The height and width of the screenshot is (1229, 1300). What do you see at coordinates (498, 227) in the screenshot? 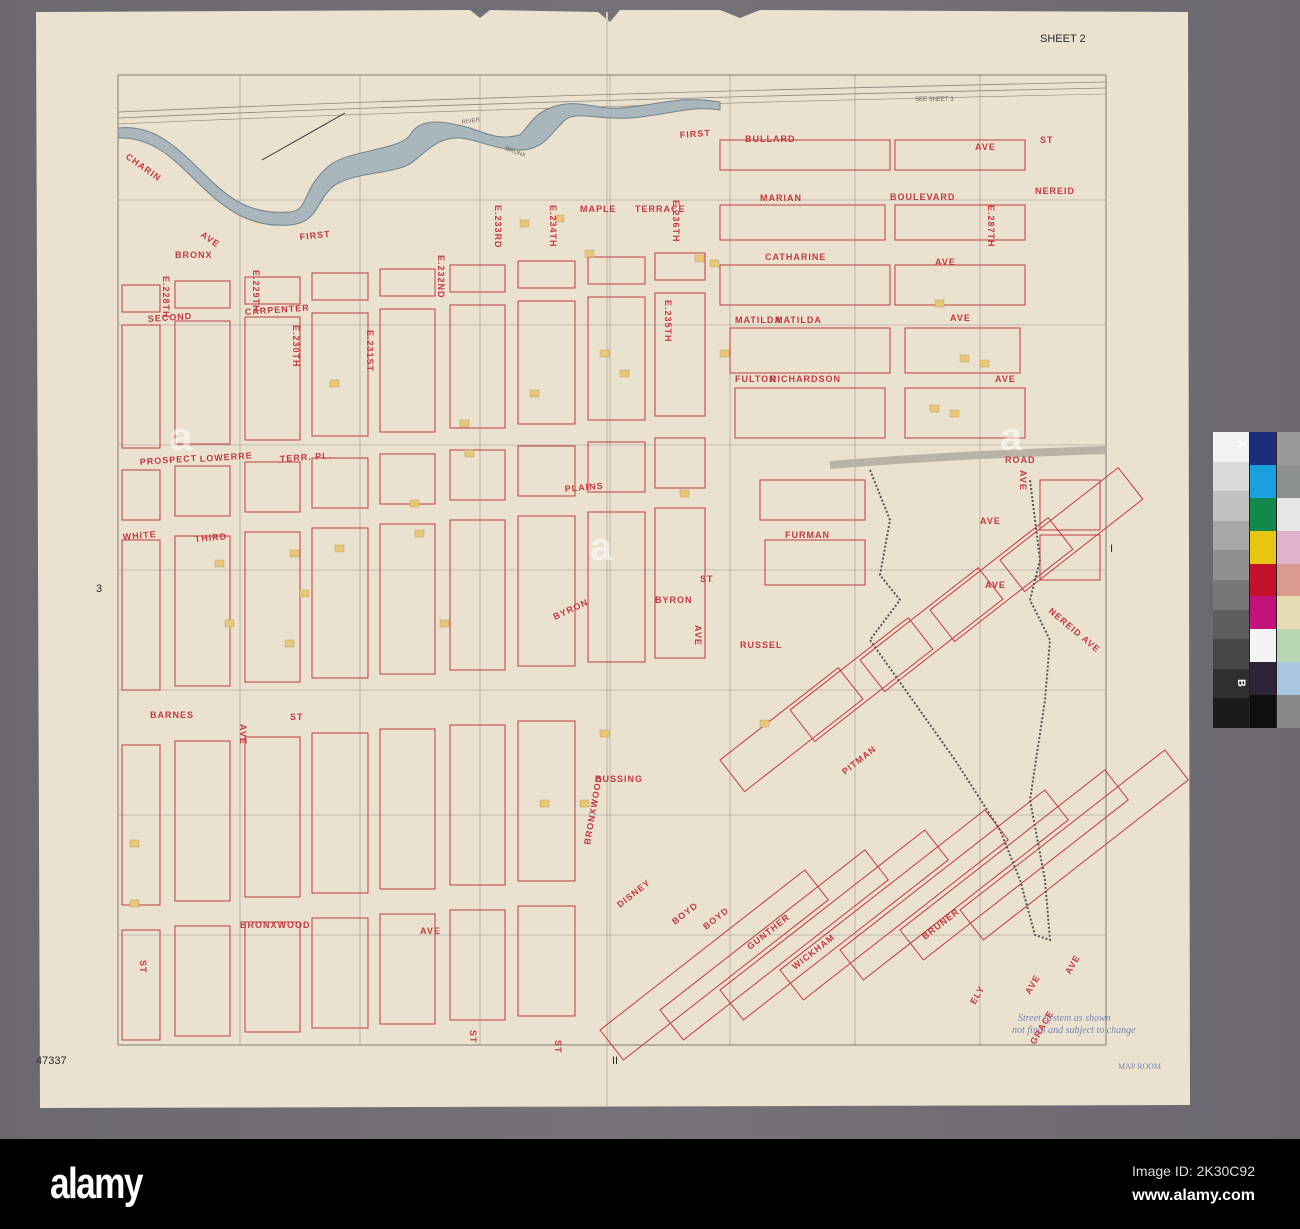
I see `street-label: E.233RD` at bounding box center [498, 227].